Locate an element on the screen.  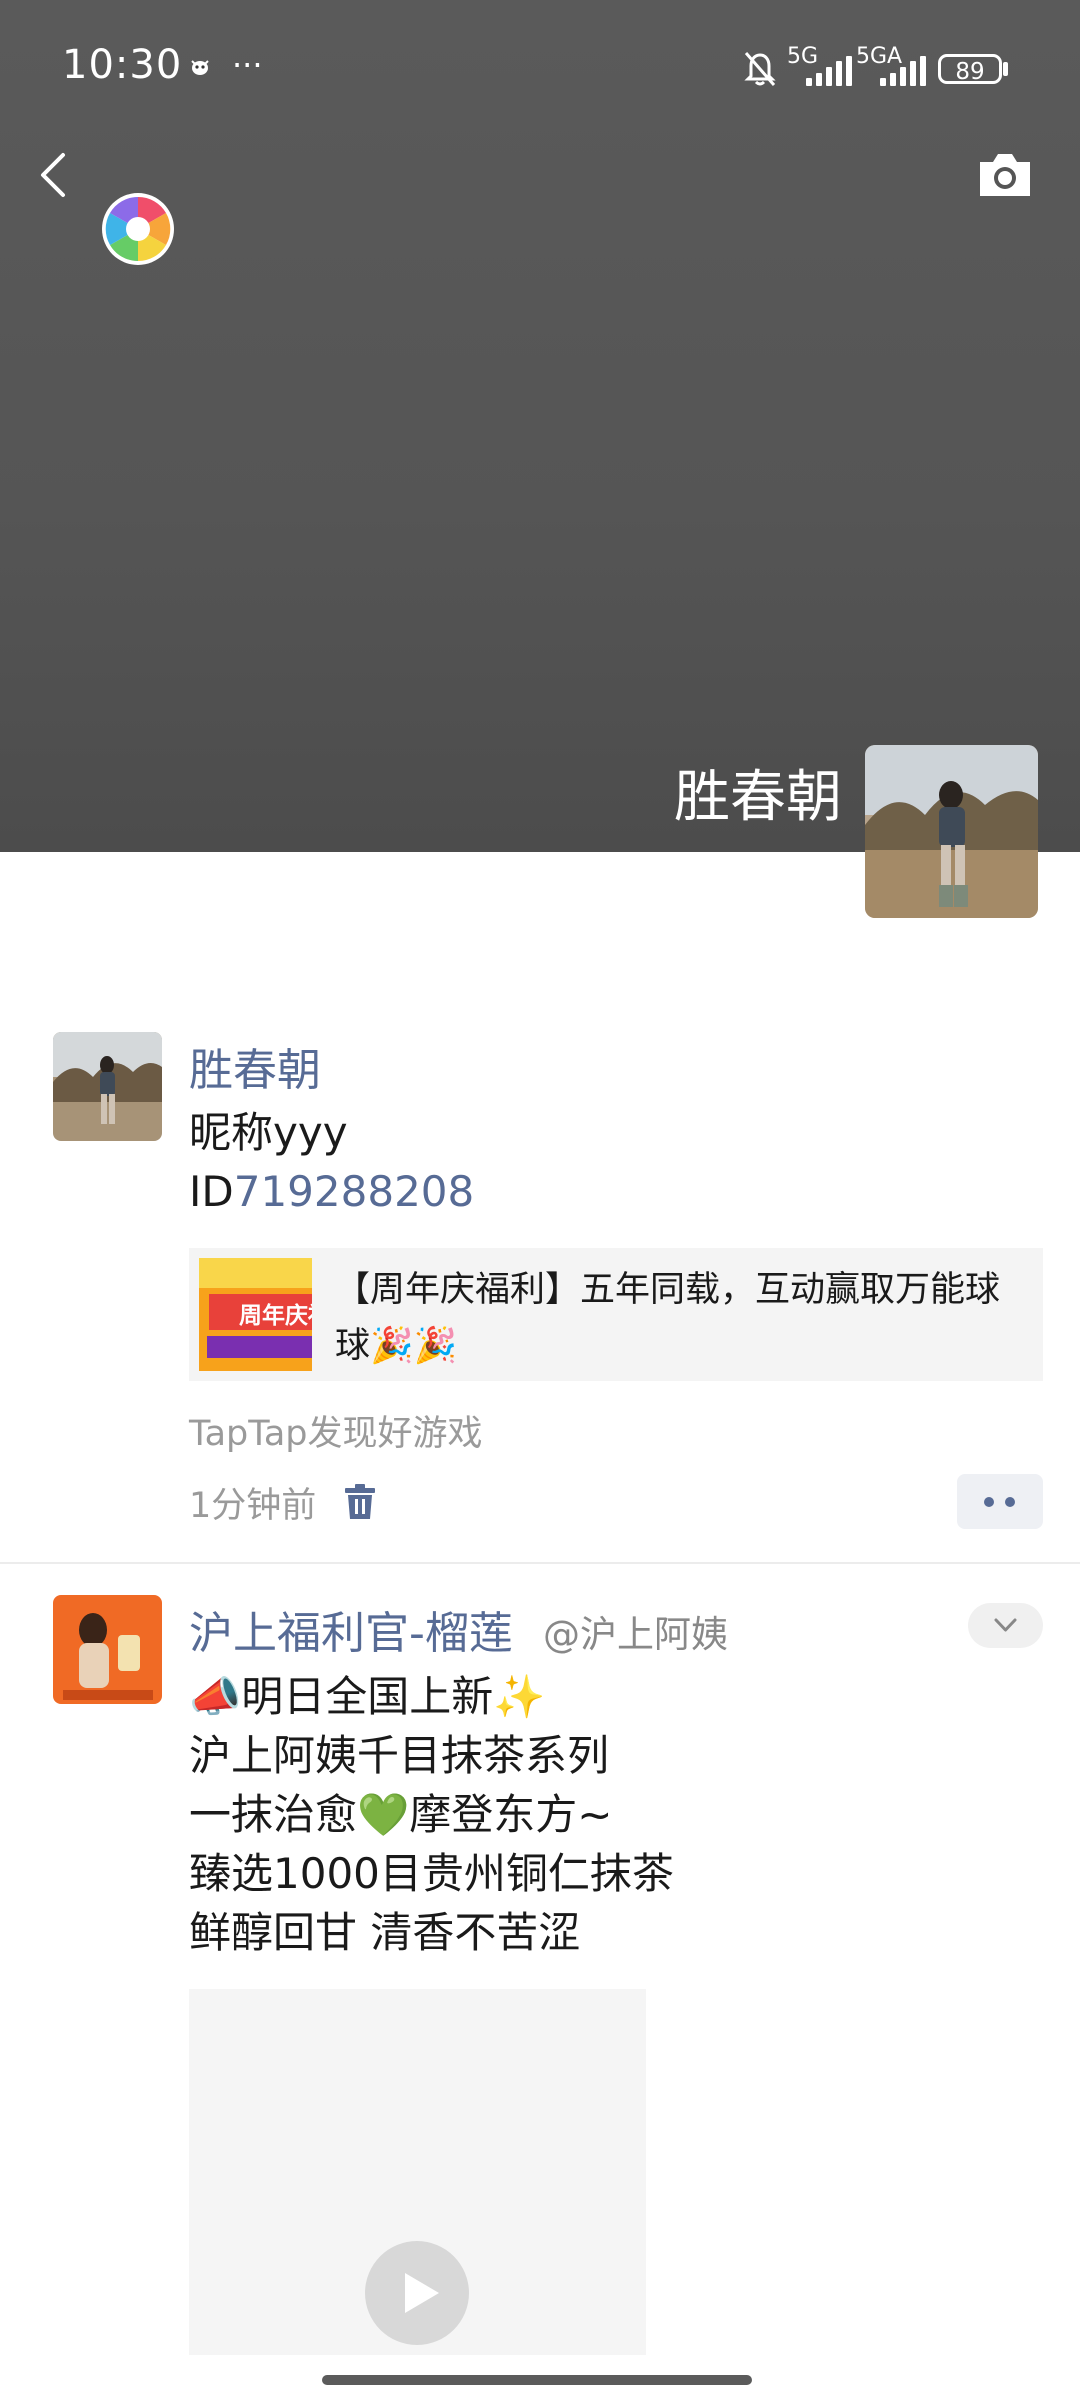
profile-name: 胜春朝 is located at coordinates (758, 797).